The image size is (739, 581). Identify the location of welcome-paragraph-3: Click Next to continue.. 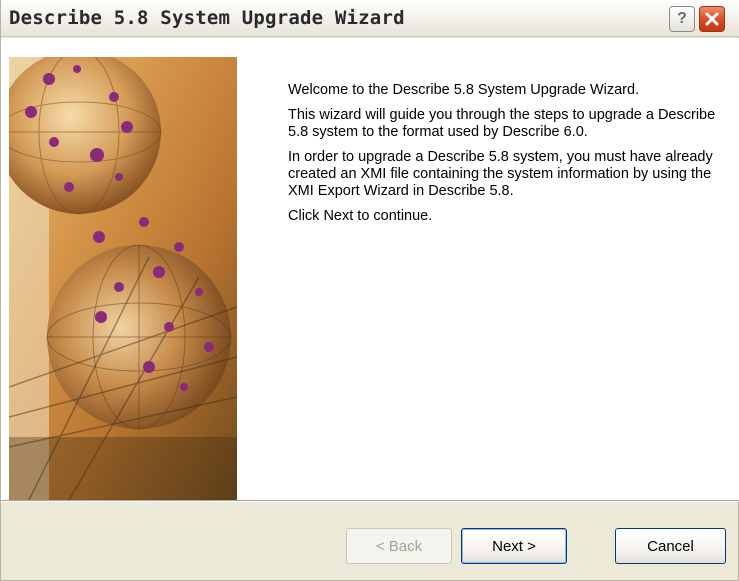
(360, 216).